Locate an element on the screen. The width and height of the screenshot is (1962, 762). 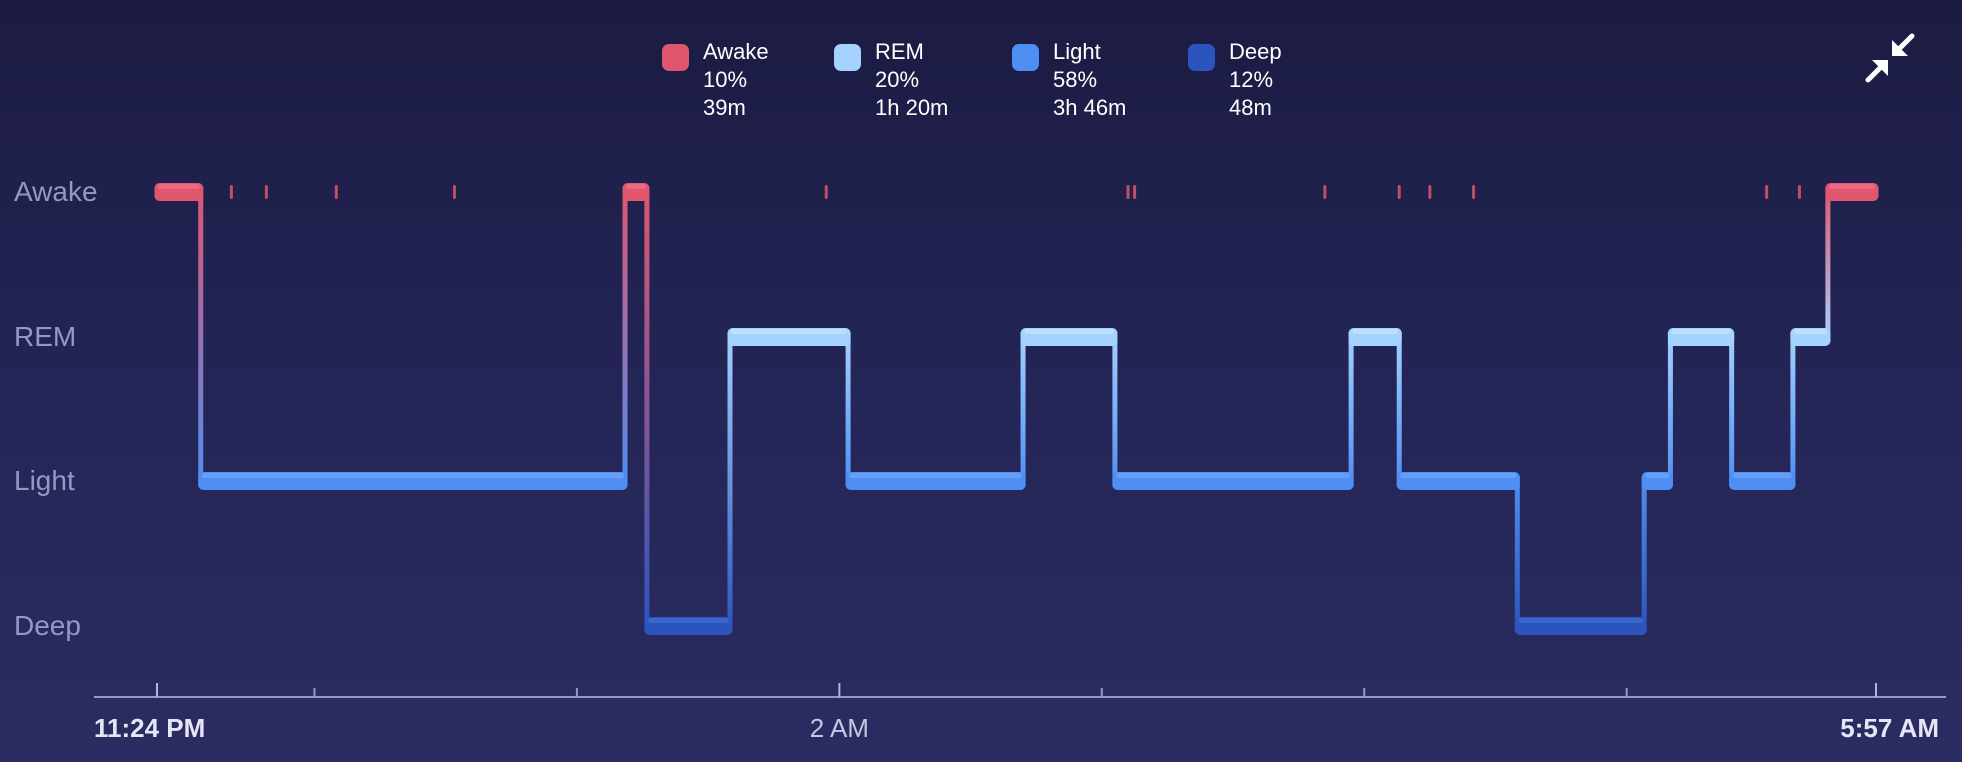
legend-duration: 48m is located at coordinates (1250, 107).